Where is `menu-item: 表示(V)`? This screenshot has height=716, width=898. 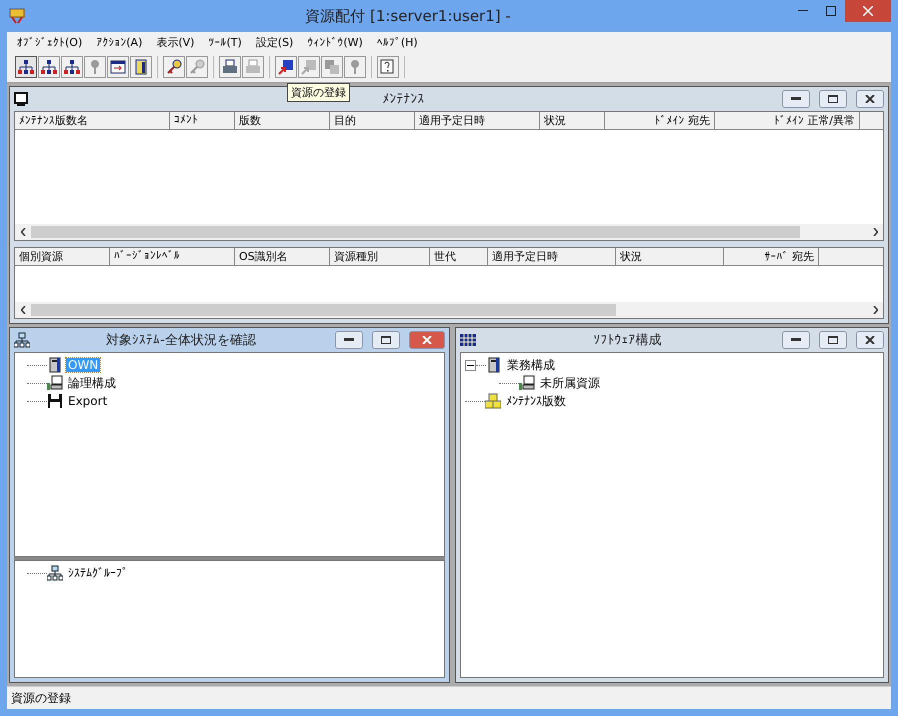 menu-item: 表示(V) is located at coordinates (175, 42).